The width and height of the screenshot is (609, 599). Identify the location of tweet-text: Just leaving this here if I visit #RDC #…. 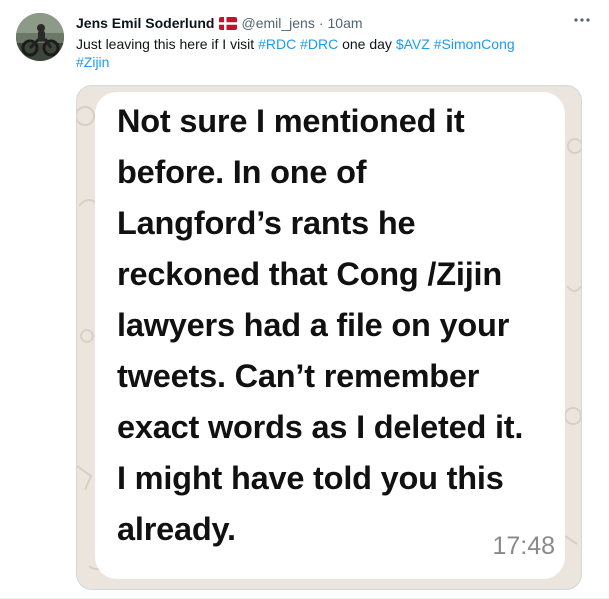
(326, 53).